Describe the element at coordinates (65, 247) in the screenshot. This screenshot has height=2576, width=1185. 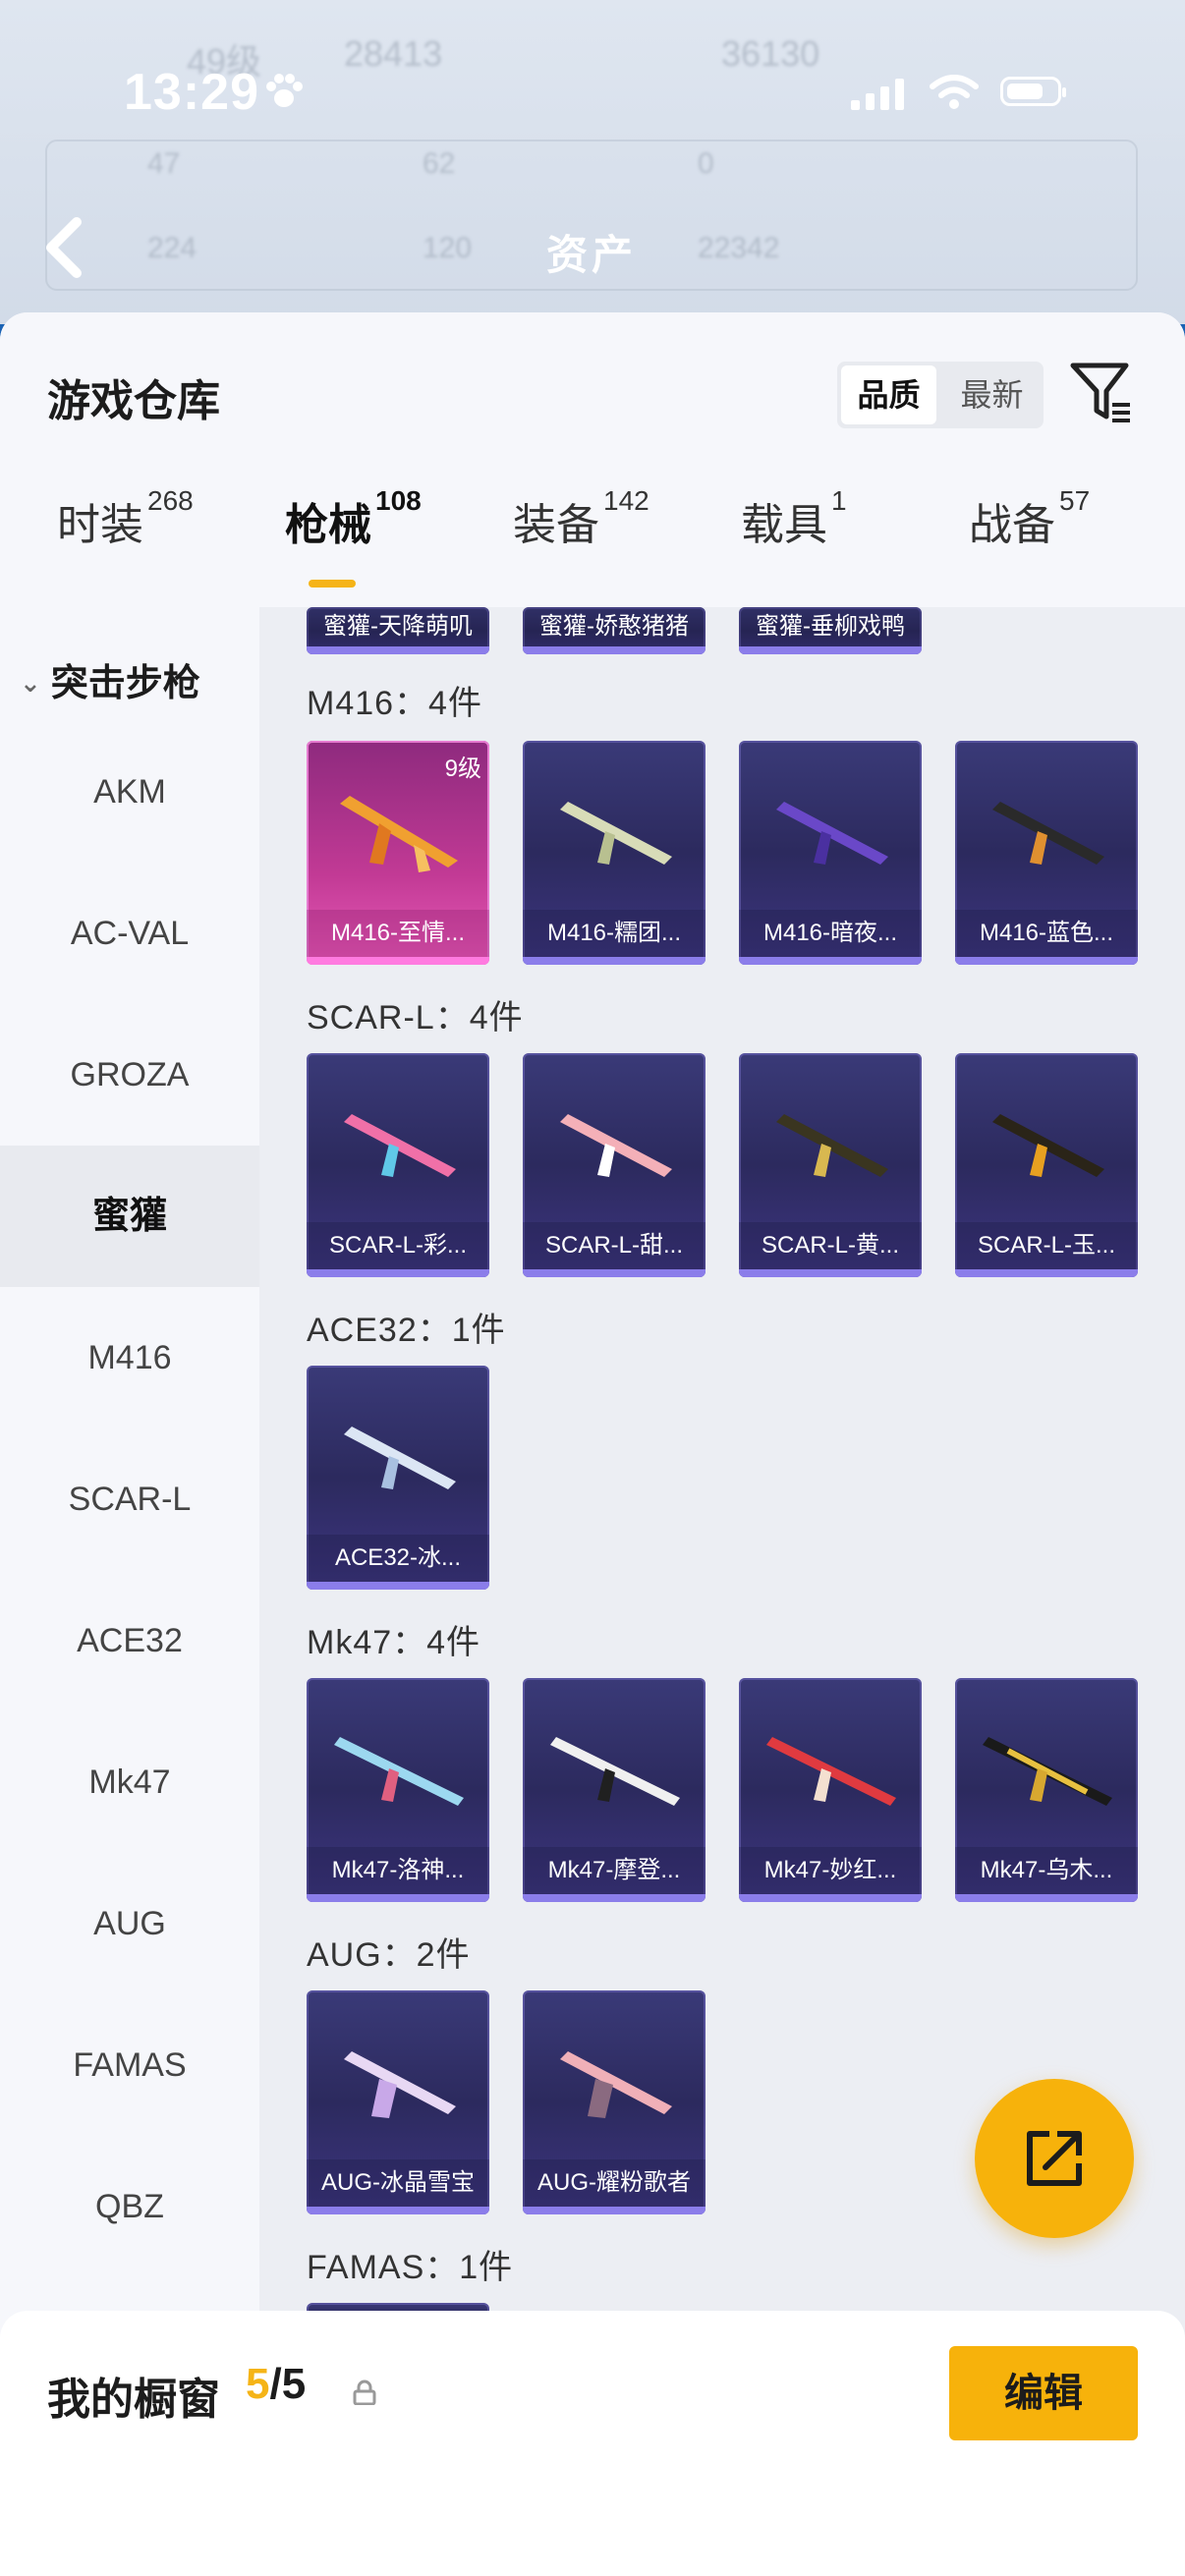
I see `back-arrow-icon` at that location.